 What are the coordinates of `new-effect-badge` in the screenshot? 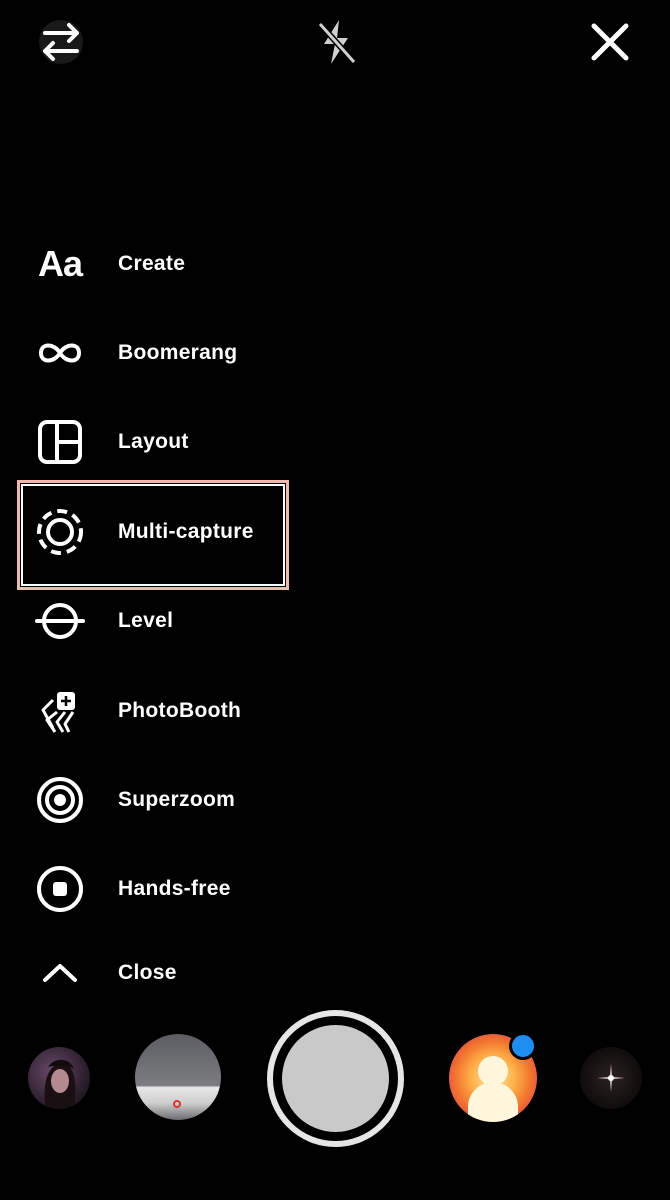 It's located at (523, 1046).